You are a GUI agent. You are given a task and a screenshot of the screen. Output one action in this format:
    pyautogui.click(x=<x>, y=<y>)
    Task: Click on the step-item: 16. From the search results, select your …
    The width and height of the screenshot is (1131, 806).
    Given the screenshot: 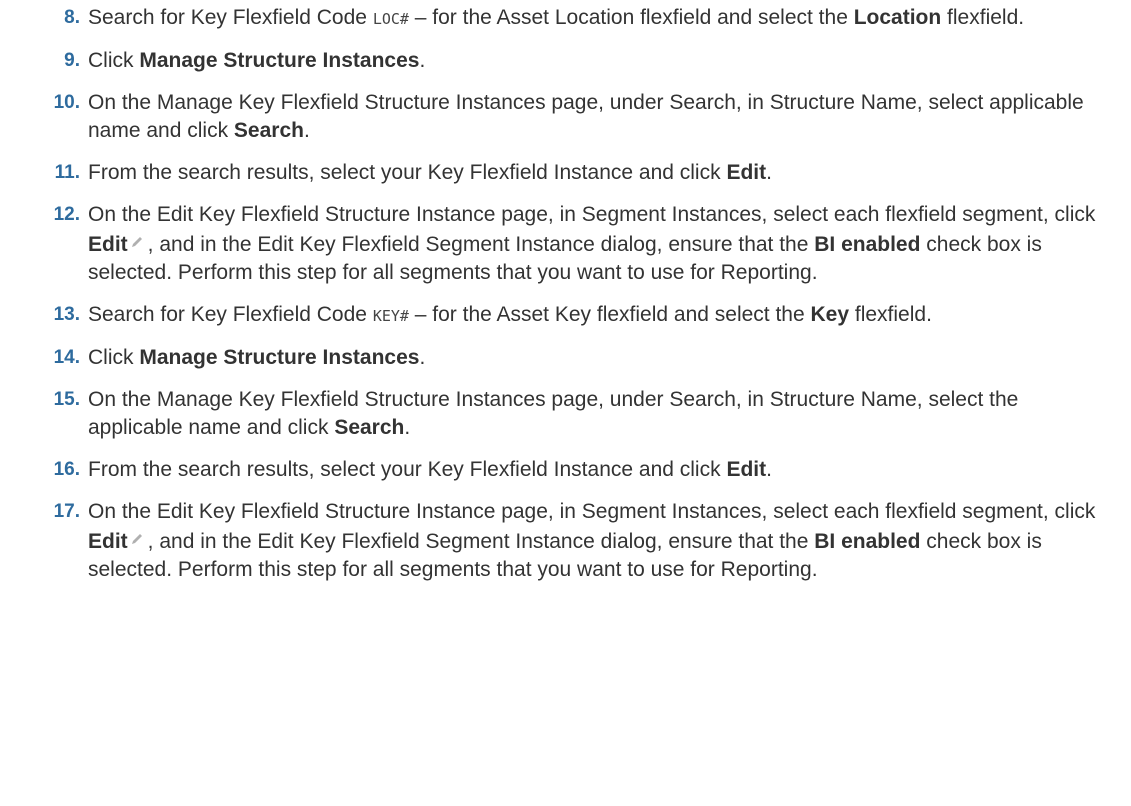 What is the action you would take?
    pyautogui.click(x=581, y=470)
    